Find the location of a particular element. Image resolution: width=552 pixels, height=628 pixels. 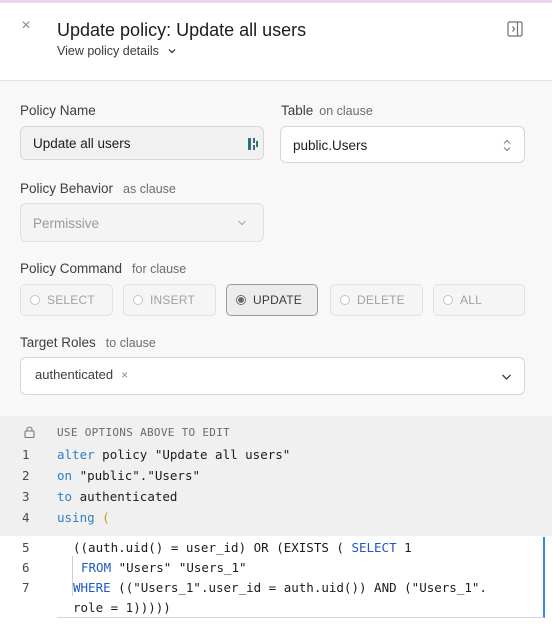

table-select: public.Users is located at coordinates (402, 144).